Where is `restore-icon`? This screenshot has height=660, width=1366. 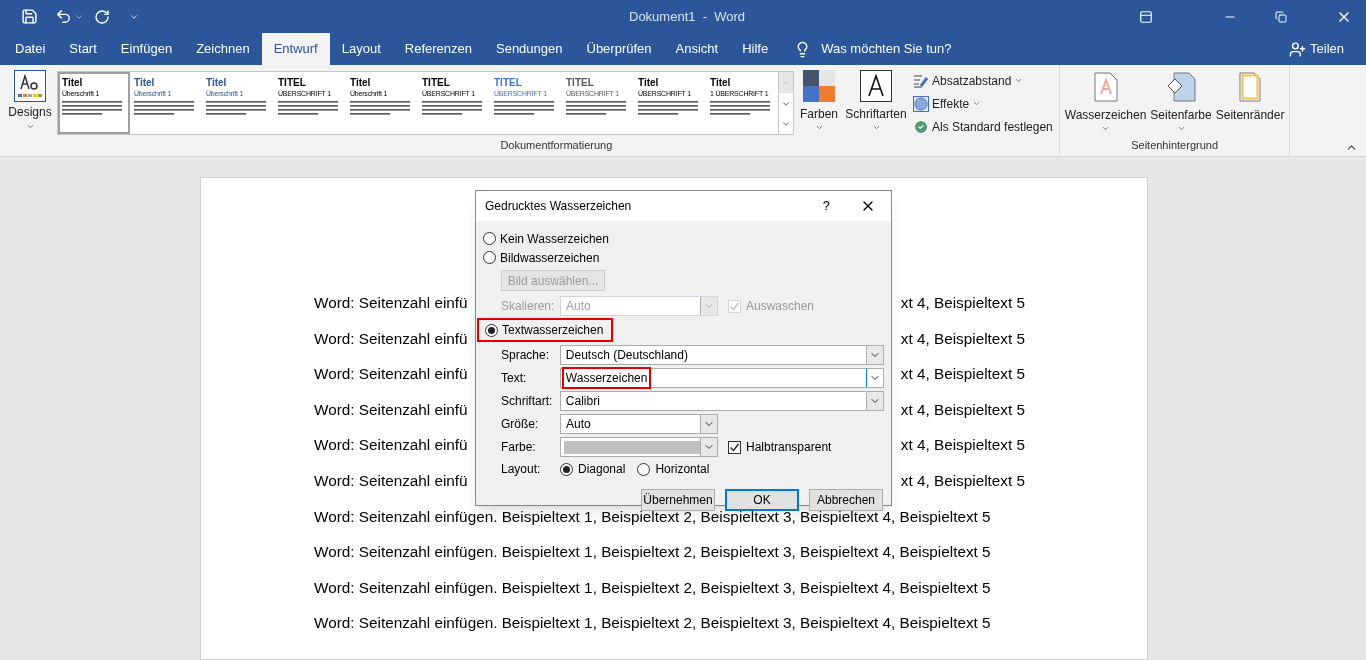
restore-icon is located at coordinates (1281, 16).